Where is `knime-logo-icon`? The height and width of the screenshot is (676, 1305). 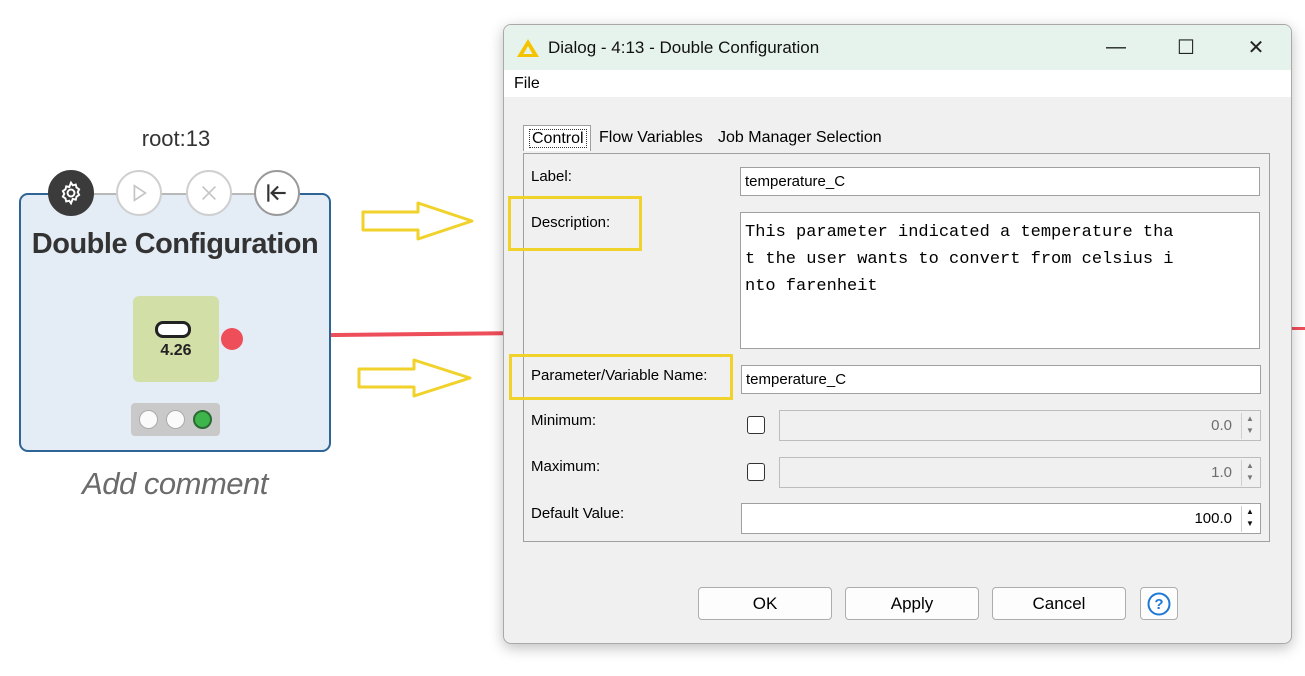
knime-logo-icon is located at coordinates (528, 48).